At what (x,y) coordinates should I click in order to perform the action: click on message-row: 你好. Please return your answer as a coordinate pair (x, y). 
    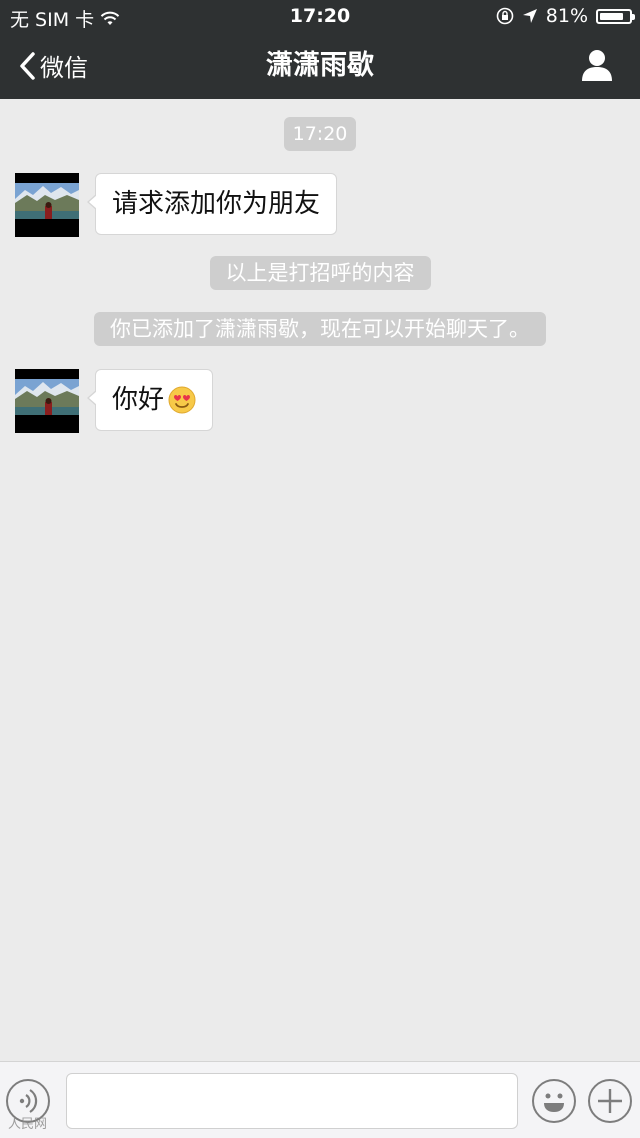
    Looking at the image, I should click on (114, 401).